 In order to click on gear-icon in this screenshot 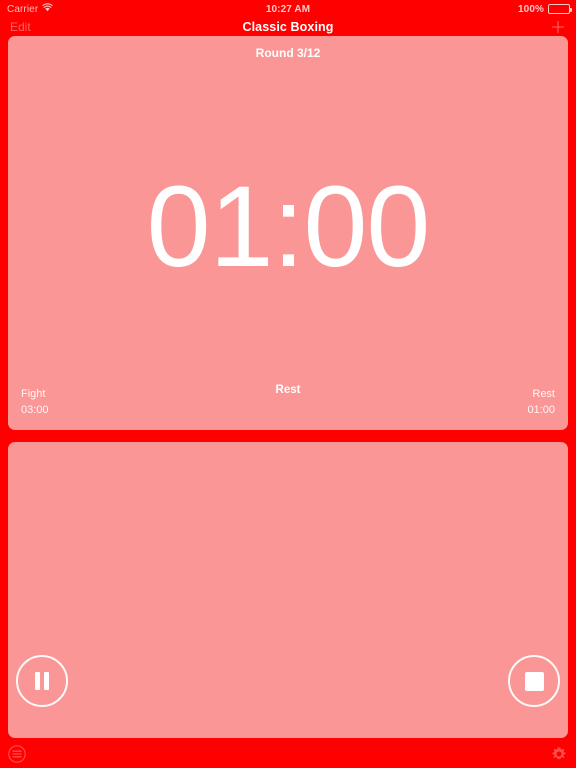, I will do `click(559, 753)`.